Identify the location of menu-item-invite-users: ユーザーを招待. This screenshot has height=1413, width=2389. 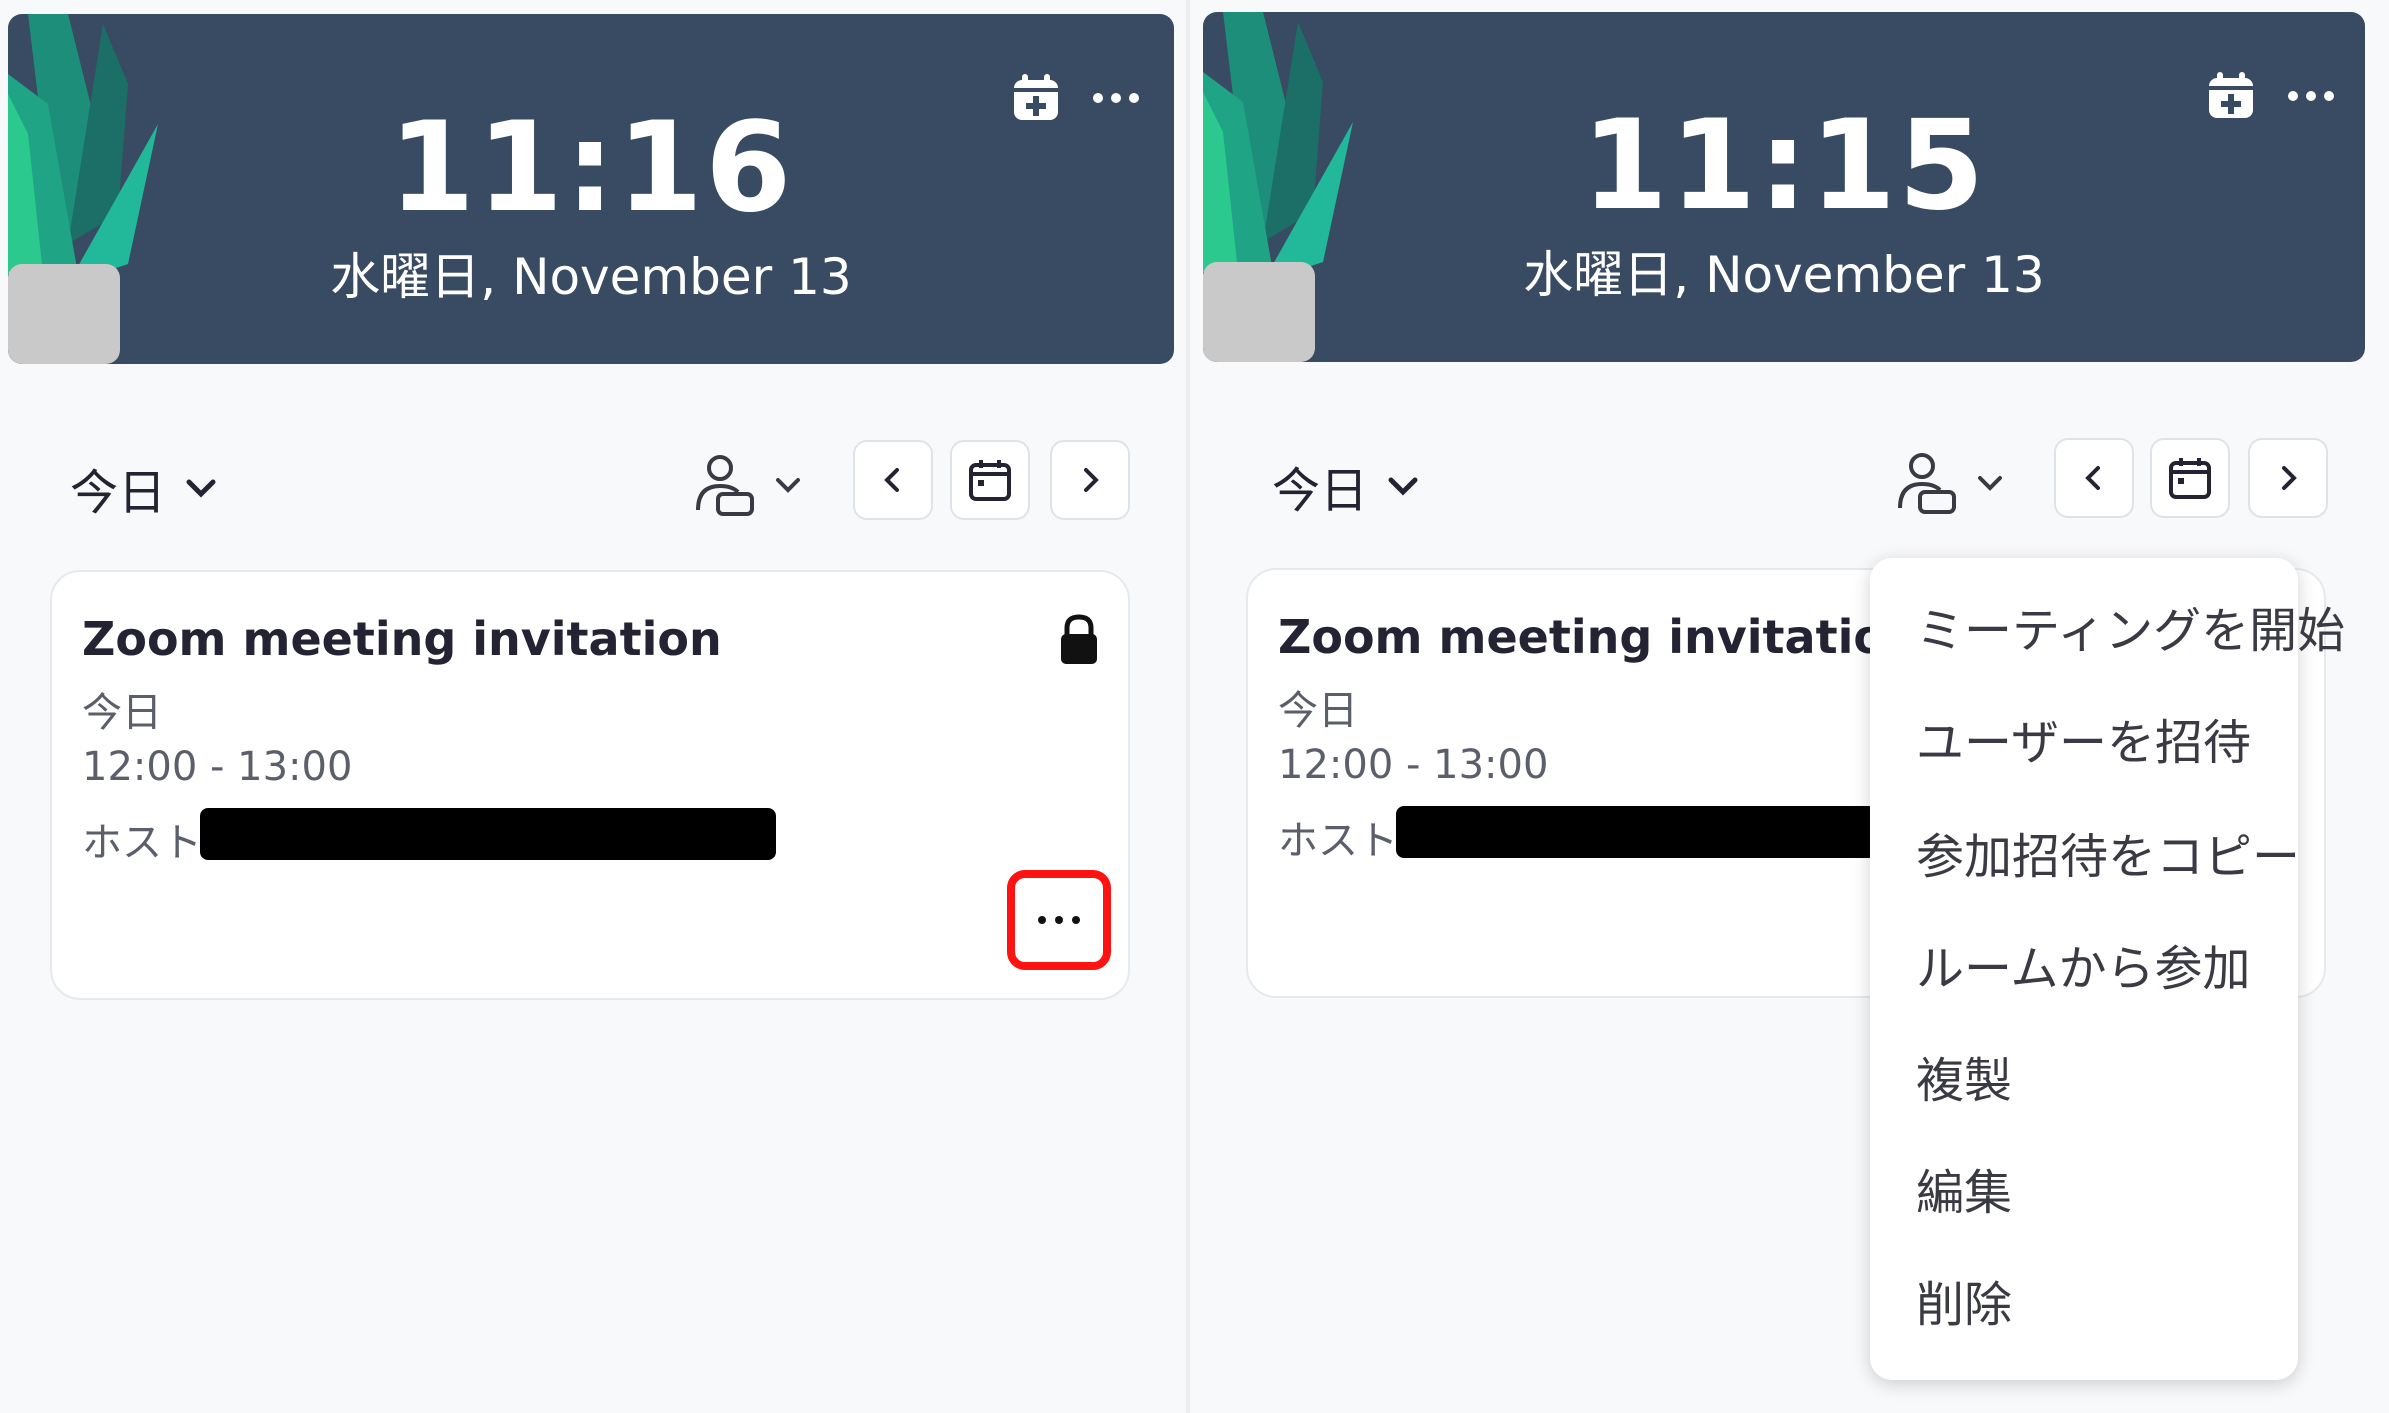
(2083, 743).